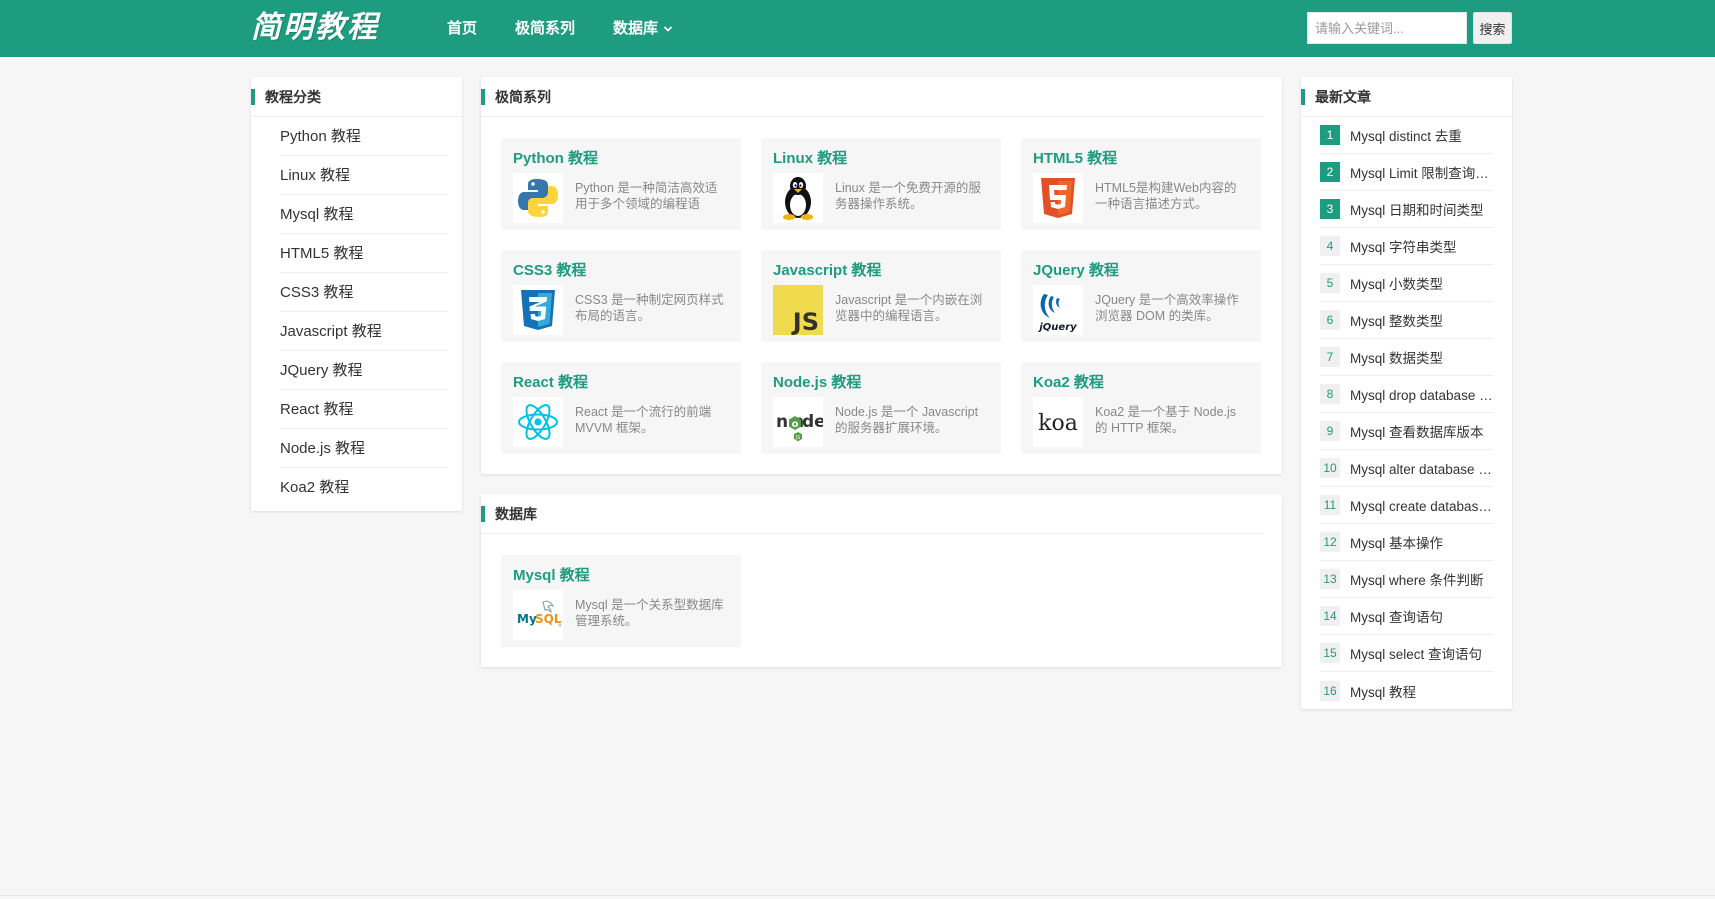 The height and width of the screenshot is (899, 1715). I want to click on article-title: Mysql 小数类型, so click(1421, 283).